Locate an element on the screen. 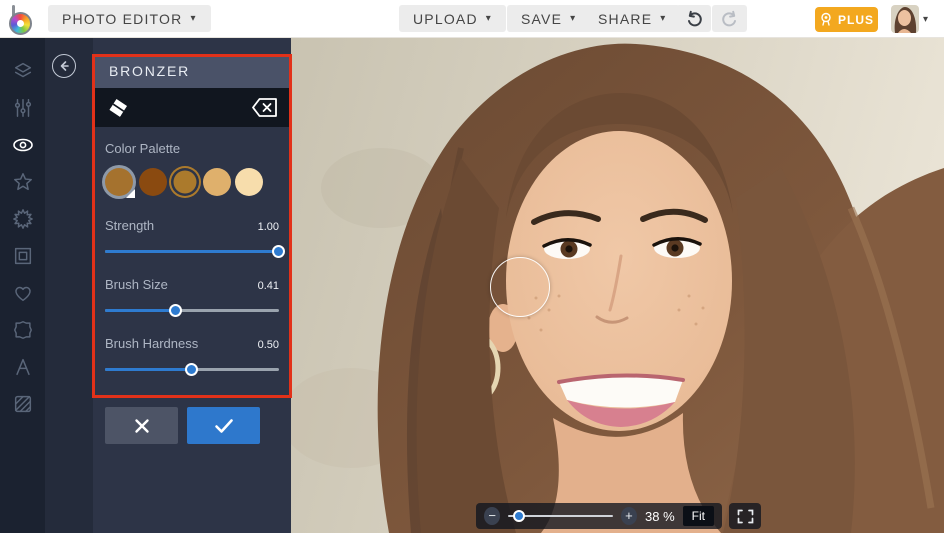 This screenshot has width=944, height=533. sidebar-item-frames is located at coordinates (22, 255).